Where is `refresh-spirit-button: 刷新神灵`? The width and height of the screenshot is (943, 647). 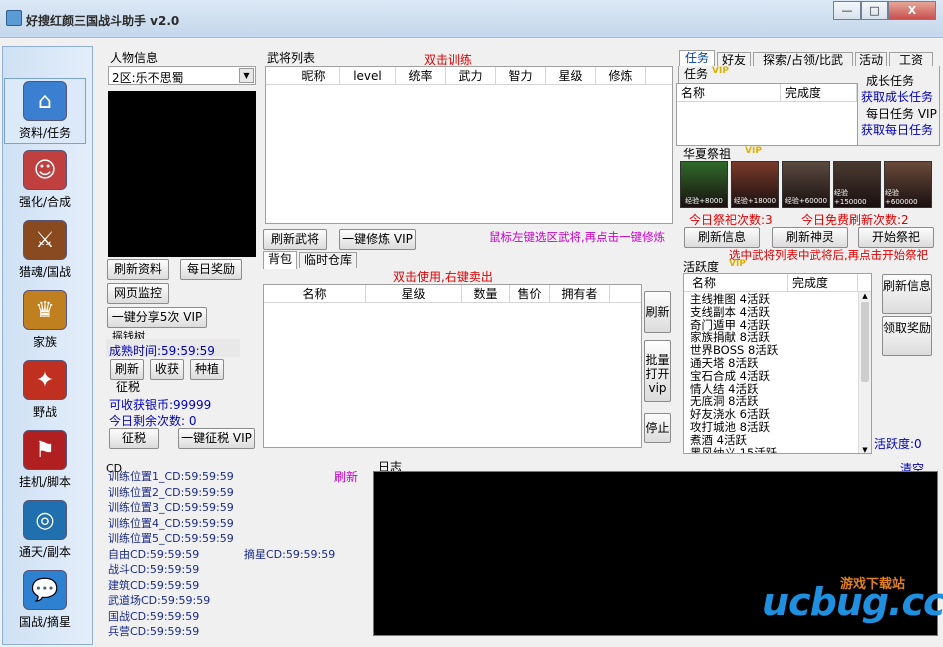 refresh-spirit-button: 刷新神灵 is located at coordinates (810, 237).